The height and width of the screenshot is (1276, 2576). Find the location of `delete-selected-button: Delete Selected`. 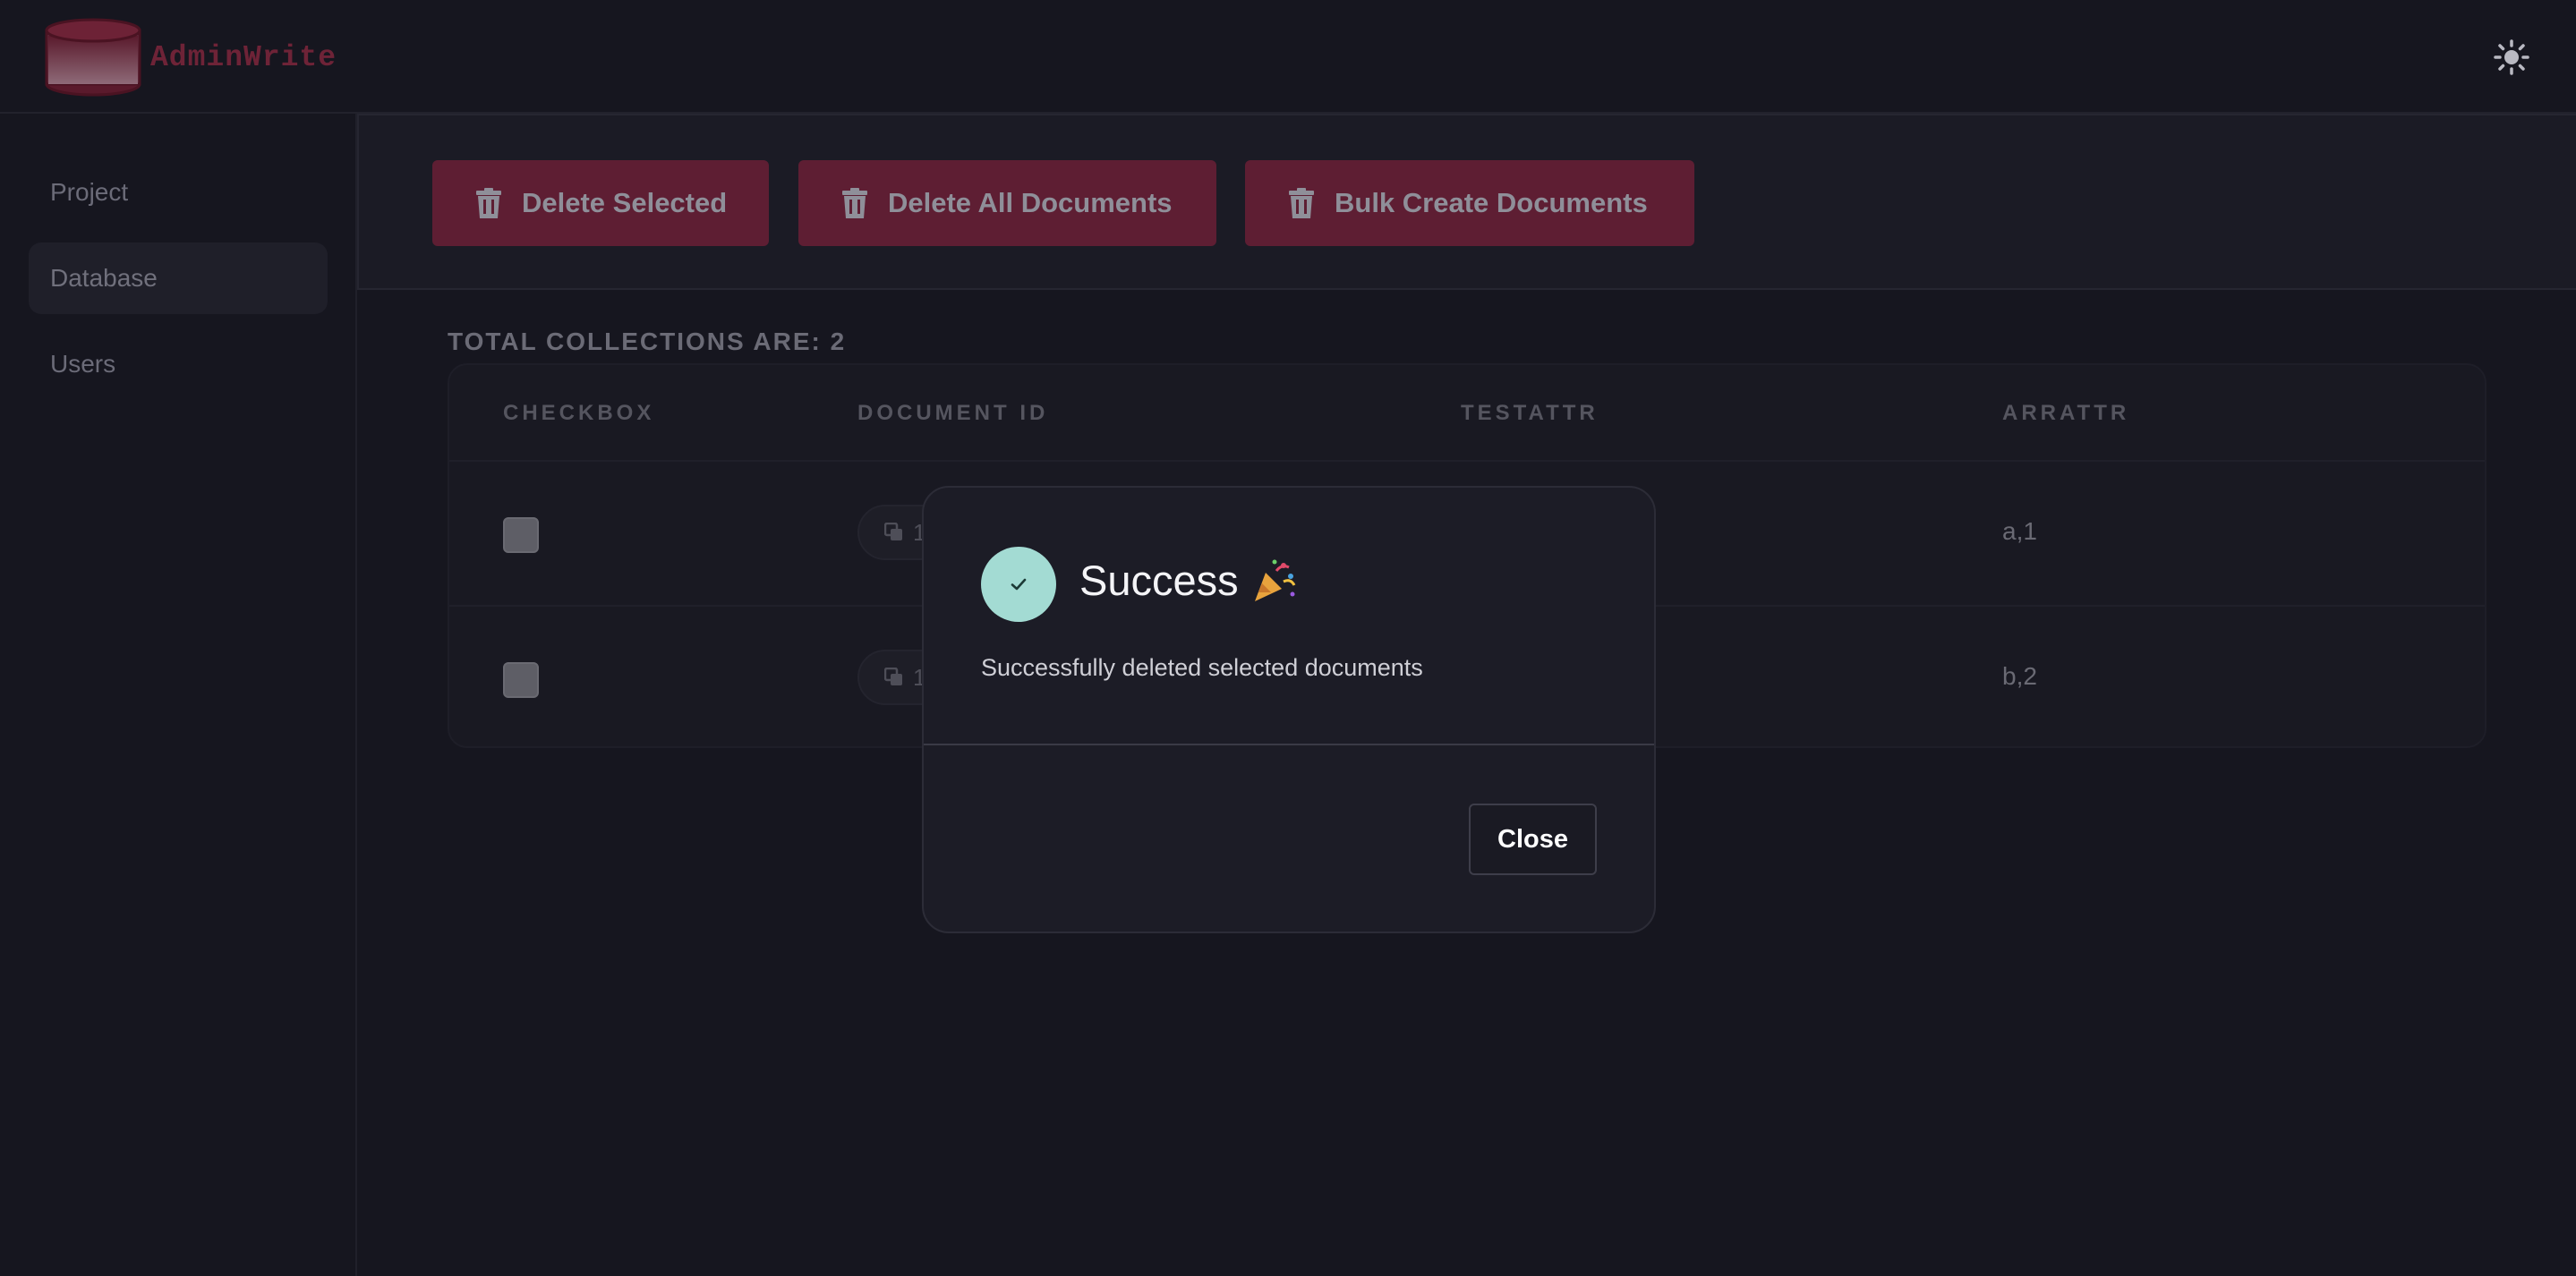

delete-selected-button: Delete Selected is located at coordinates (600, 203).